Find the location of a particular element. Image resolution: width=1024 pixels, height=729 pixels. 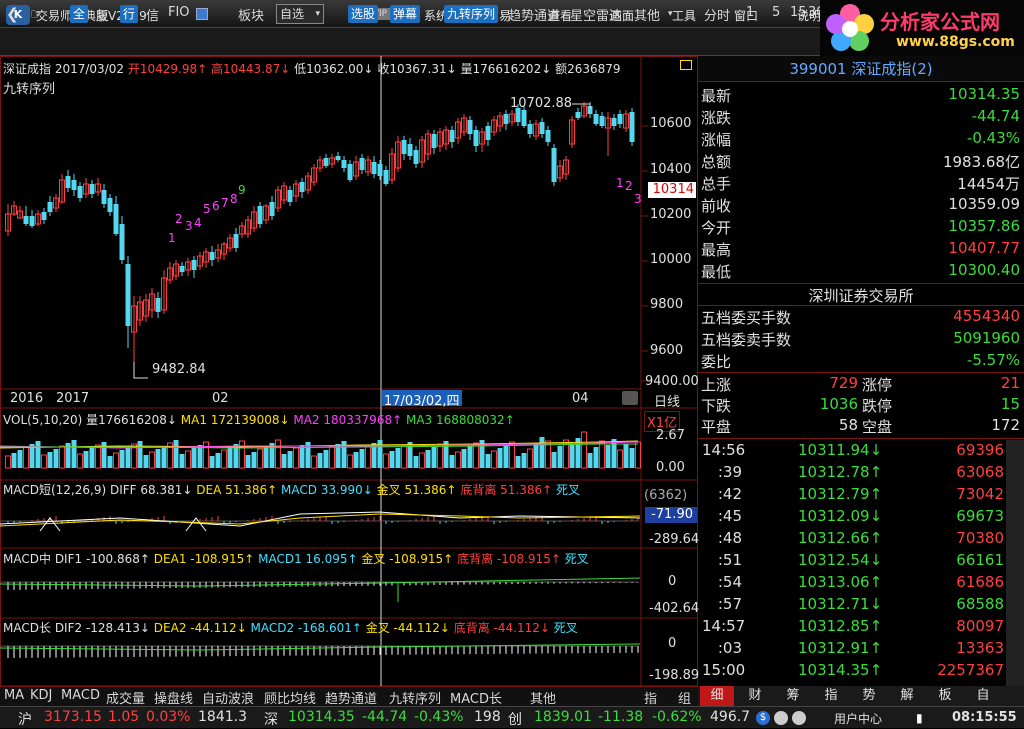

period-label: 日线 is located at coordinates (667, 400).